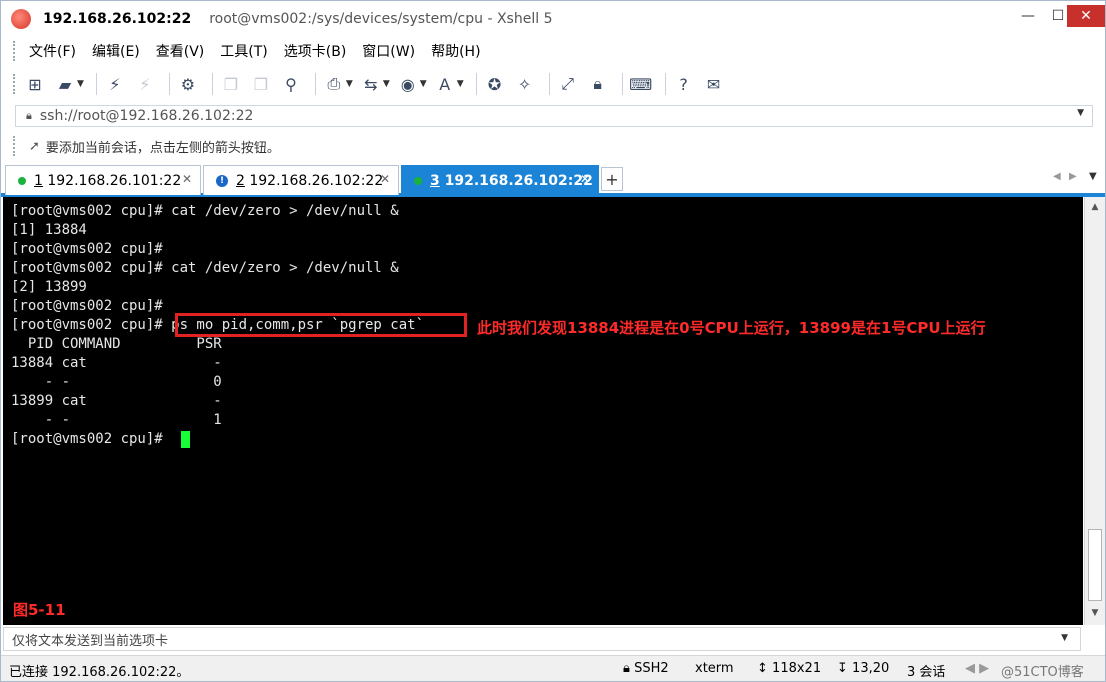 The height and width of the screenshot is (682, 1106). I want to click on xmanager-icon: ✧, so click(525, 84).